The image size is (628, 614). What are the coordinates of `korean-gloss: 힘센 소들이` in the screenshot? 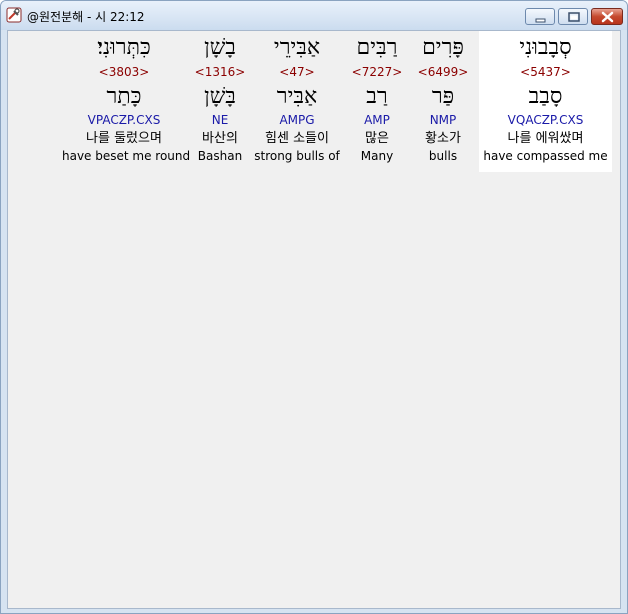 It's located at (297, 138).